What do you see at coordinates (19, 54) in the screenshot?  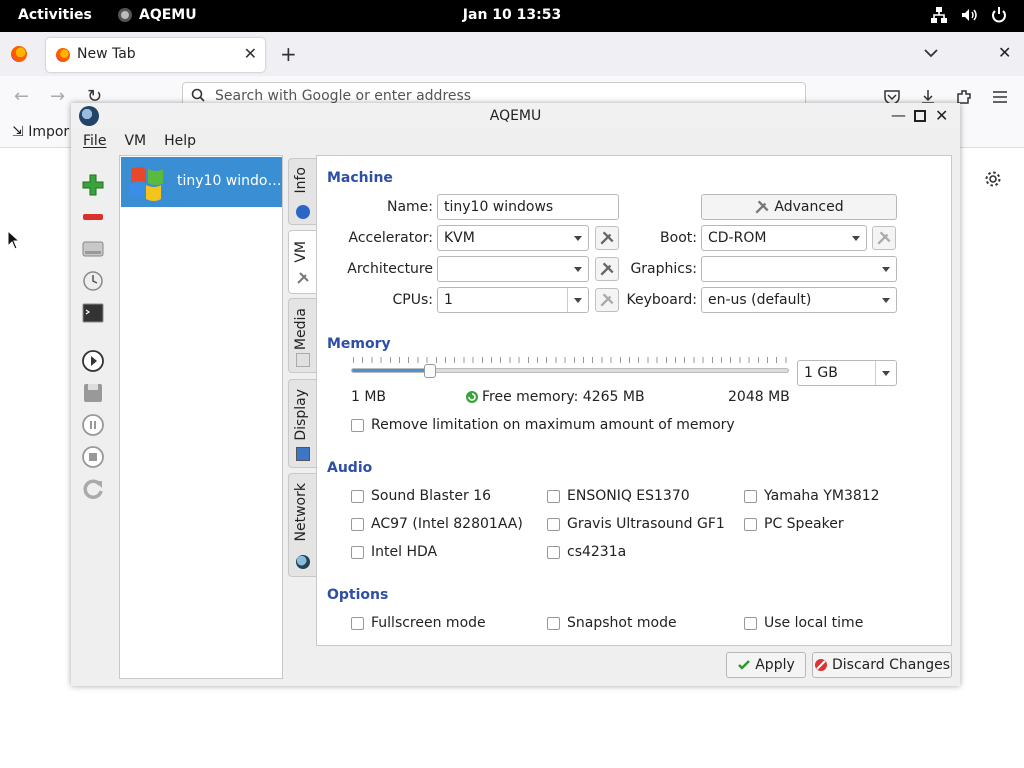 I see `firefox-icon` at bounding box center [19, 54].